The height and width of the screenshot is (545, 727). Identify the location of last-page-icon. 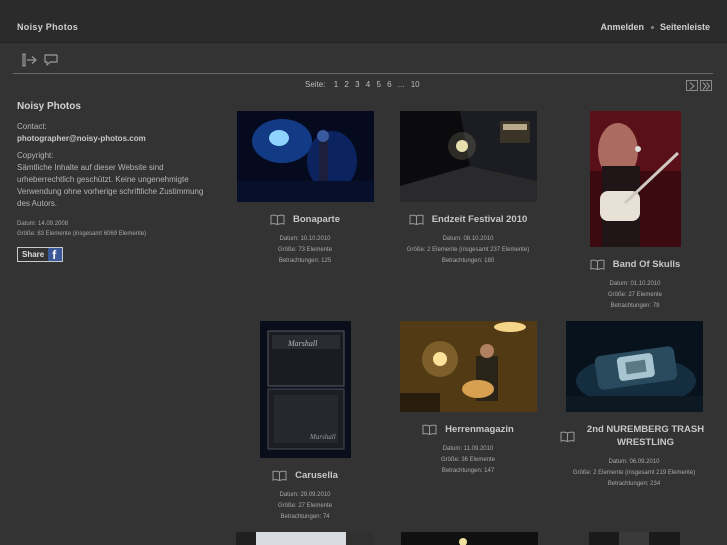
(706, 86).